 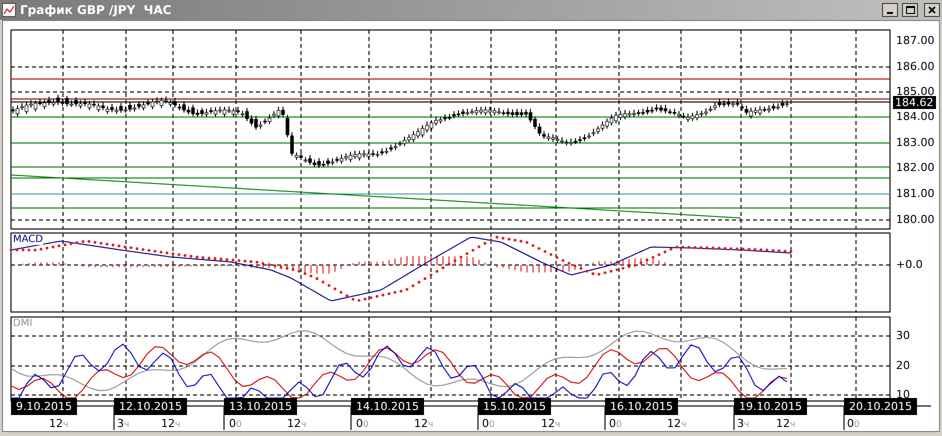 What do you see at coordinates (915, 142) in the screenshot?
I see `price-axis-label: 183.00` at bounding box center [915, 142].